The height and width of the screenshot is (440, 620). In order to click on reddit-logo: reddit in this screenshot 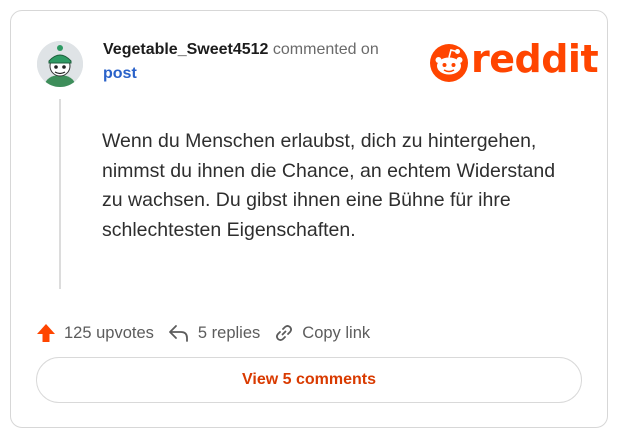, I will do `click(514, 59)`.